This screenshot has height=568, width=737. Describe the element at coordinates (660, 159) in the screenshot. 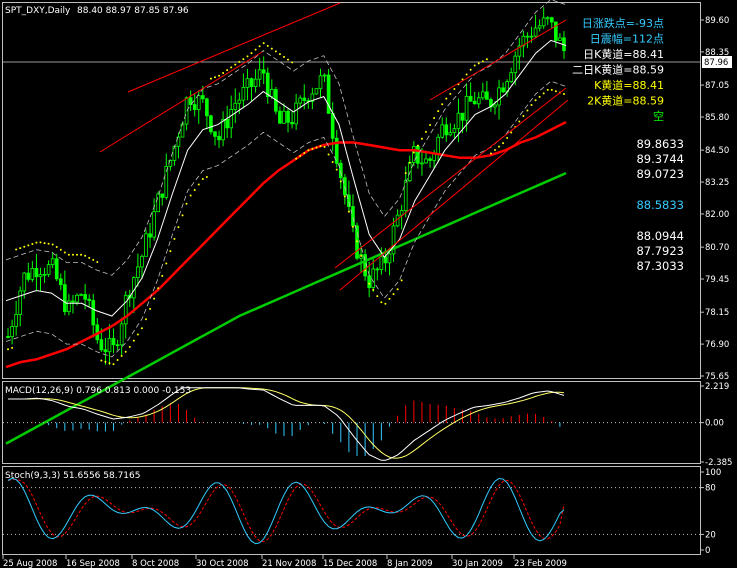

I see `level-white: 89.3744` at that location.